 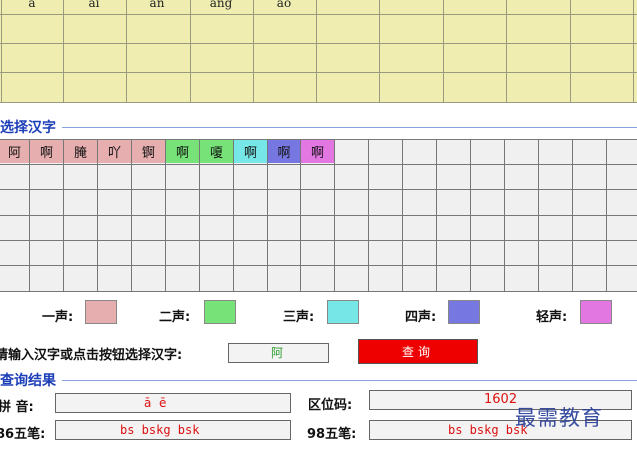 I want to click on tone-label-2: 二声:, so click(x=175, y=317).